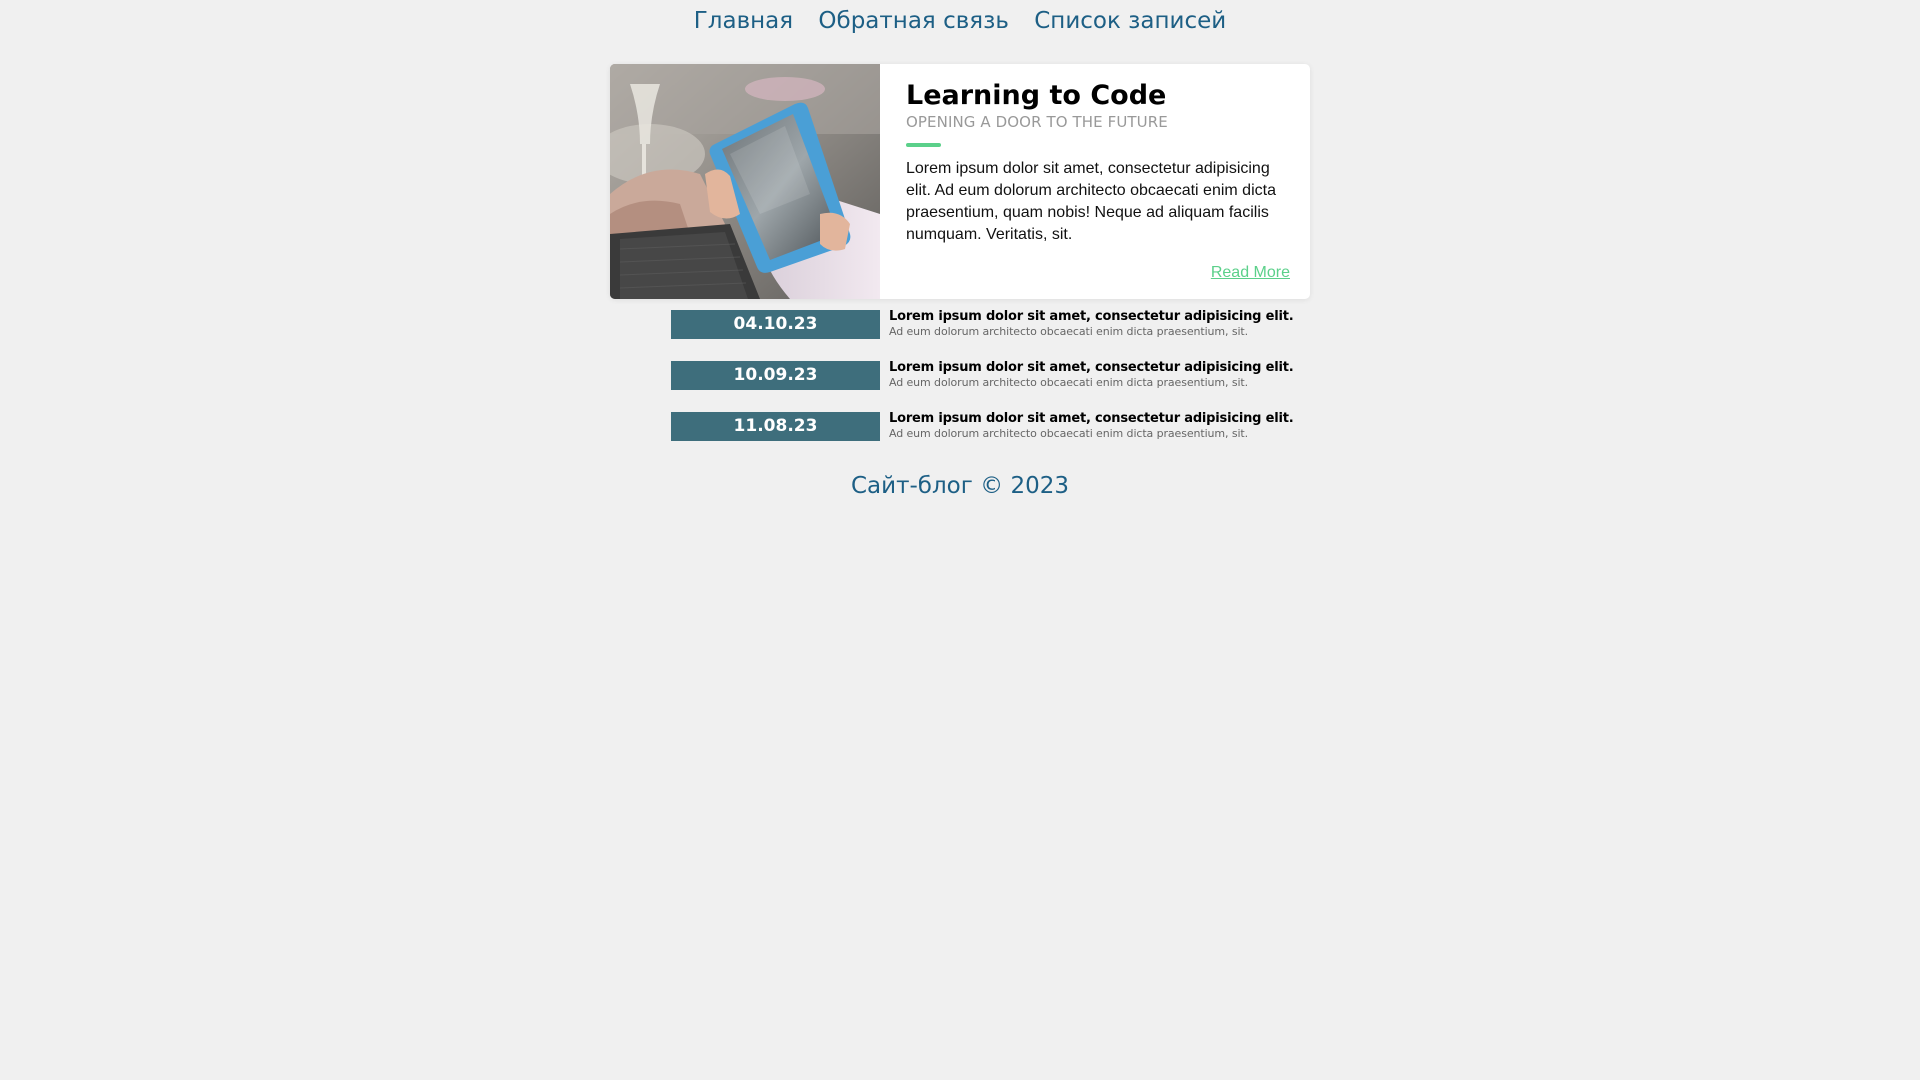 The width and height of the screenshot is (1920, 1080). What do you see at coordinates (1250, 273) in the screenshot?
I see `read-more-link: Read More` at bounding box center [1250, 273].